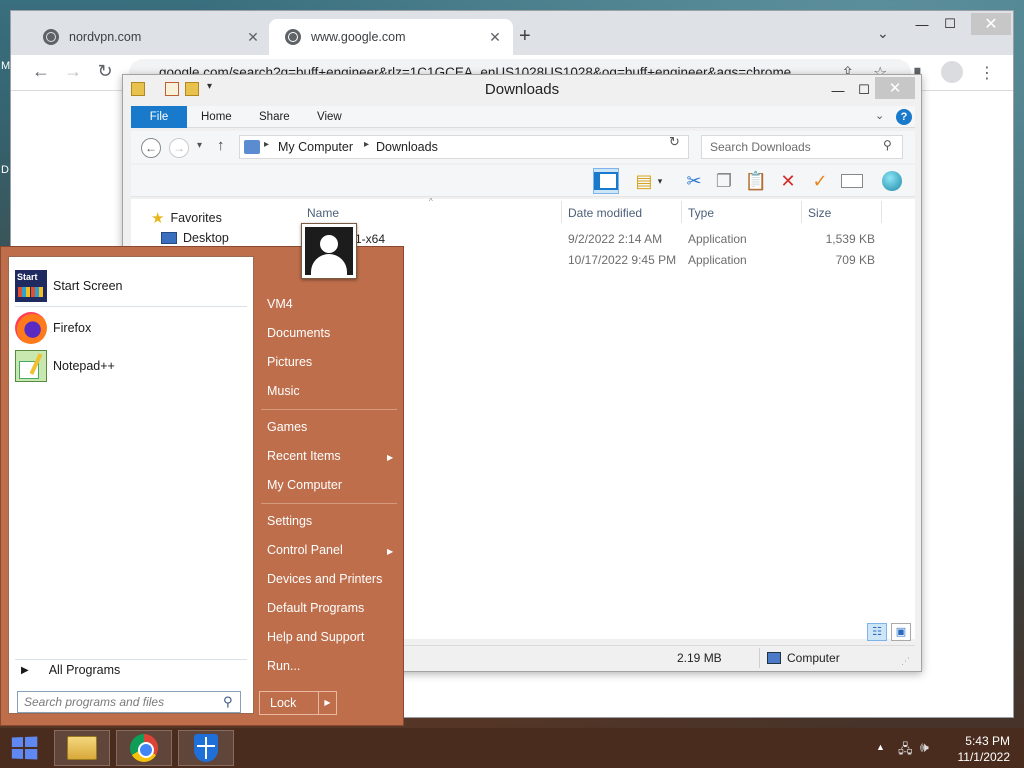  I want to click on taskbar: ▲ 🖧 🕪 5:43 PM 11/1/2022, so click(512, 748).